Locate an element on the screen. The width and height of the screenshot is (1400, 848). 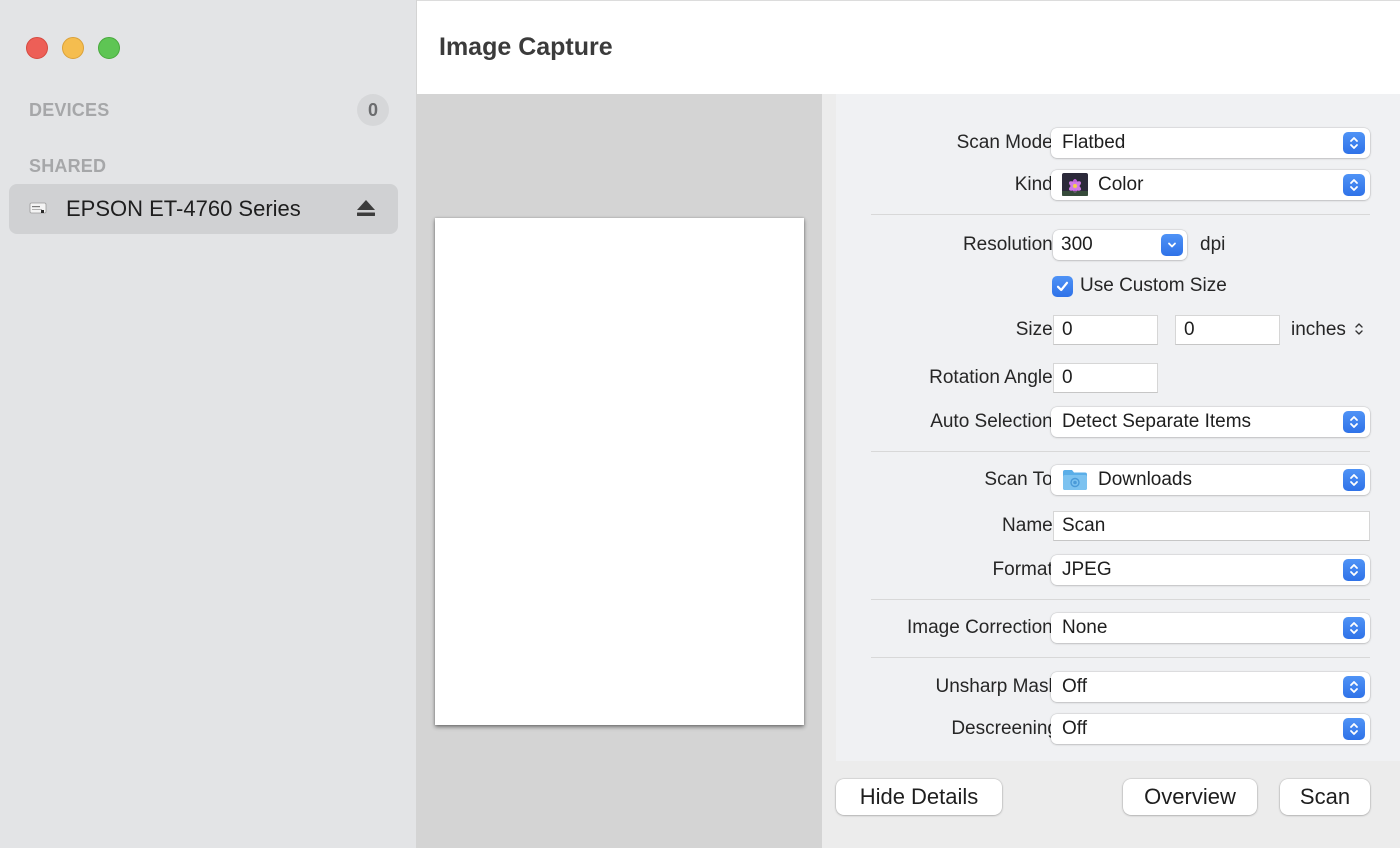
size-row: Size: 0 0 inches is located at coordinates (1118, 330).